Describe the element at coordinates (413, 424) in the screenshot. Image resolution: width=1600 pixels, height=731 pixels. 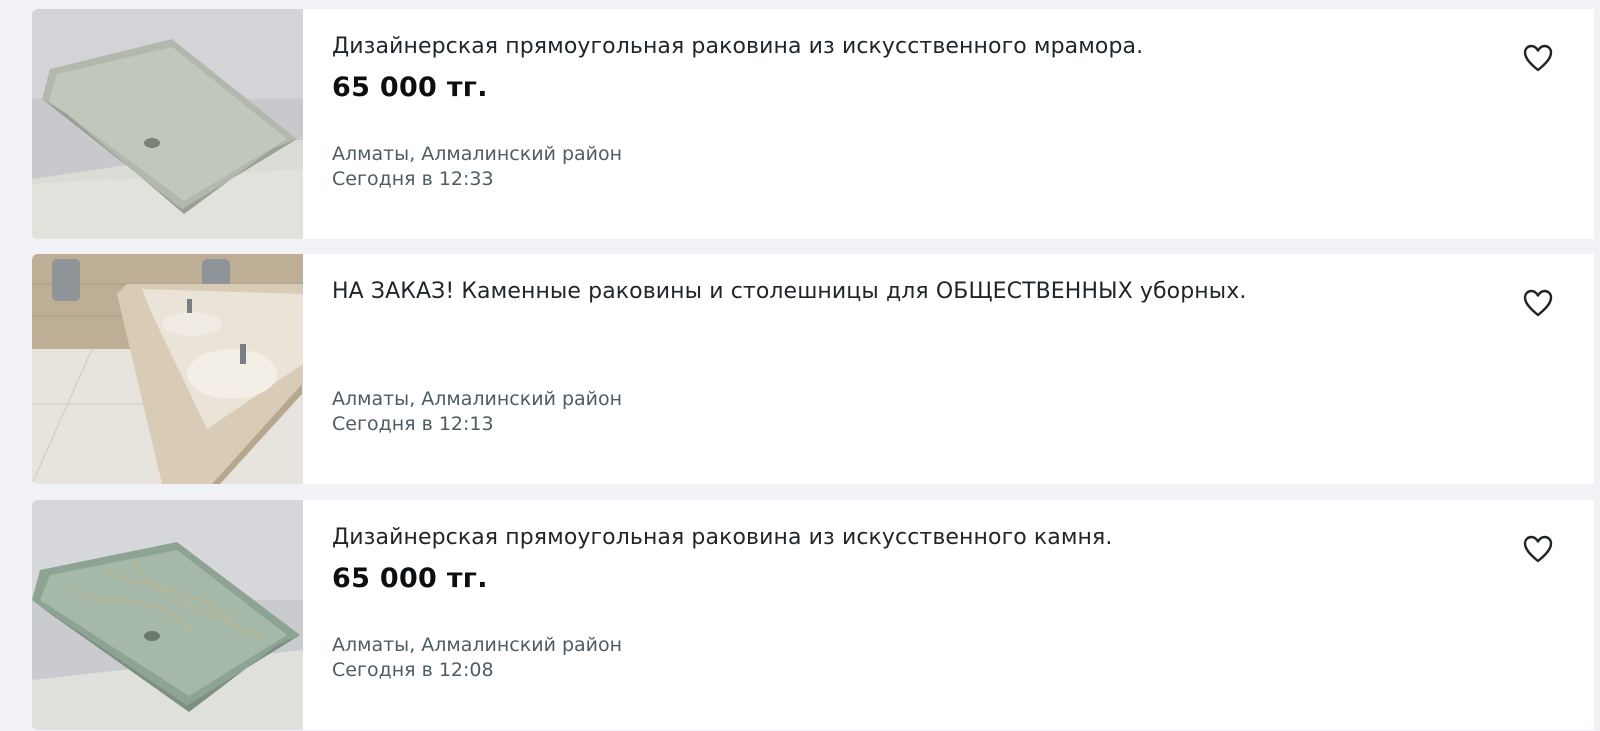
I see `listing-date: Сегодня в 12:13` at that location.